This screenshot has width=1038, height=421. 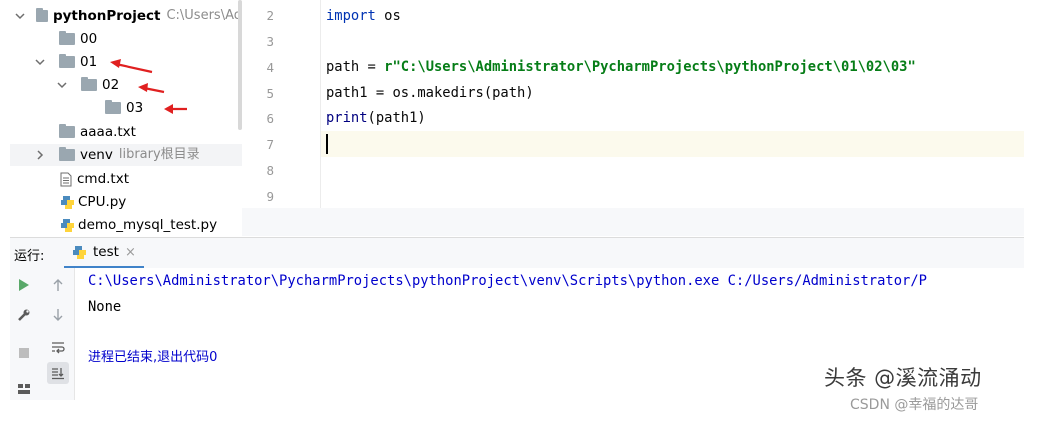 I want to click on code-line-2: import os, so click(x=363, y=16).